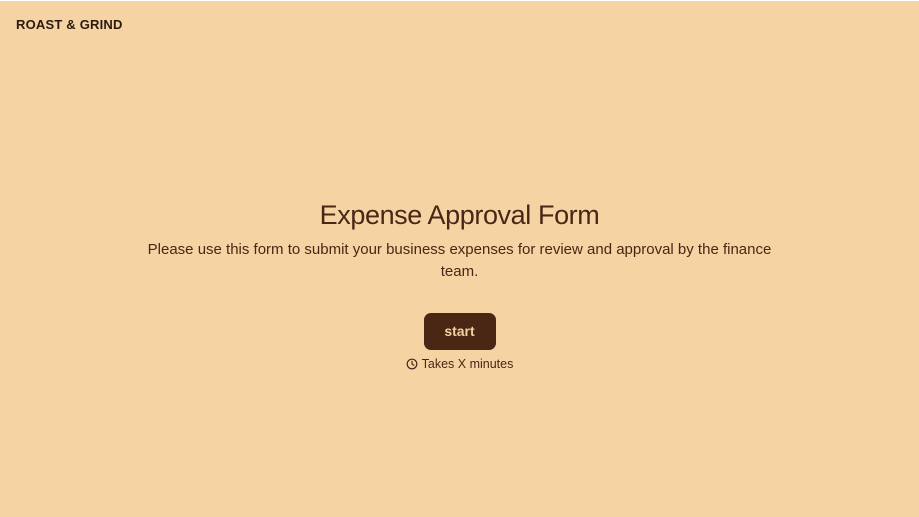 The width and height of the screenshot is (919, 517). Describe the element at coordinates (459, 331) in the screenshot. I see `start-button: start` at that location.